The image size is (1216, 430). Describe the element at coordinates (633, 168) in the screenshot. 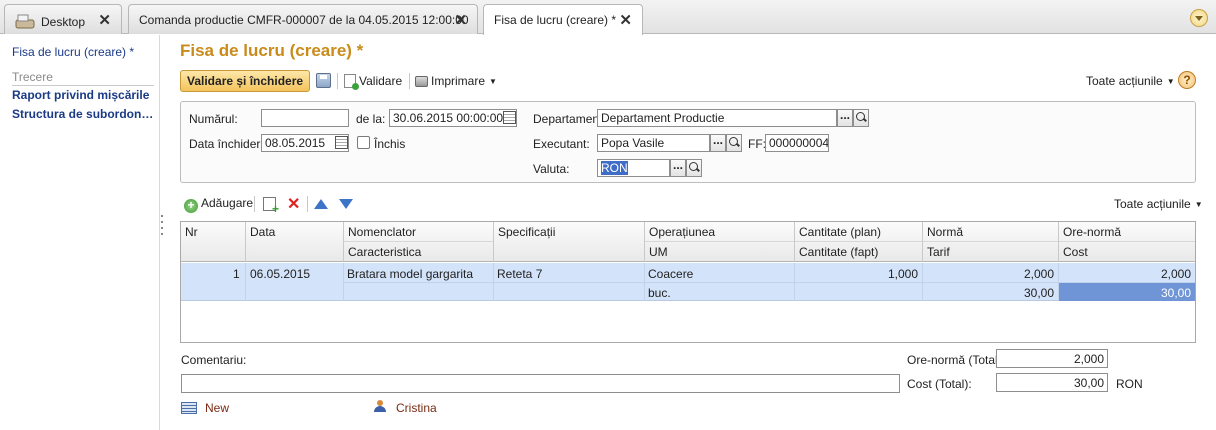

I see `currency-field: RON` at that location.